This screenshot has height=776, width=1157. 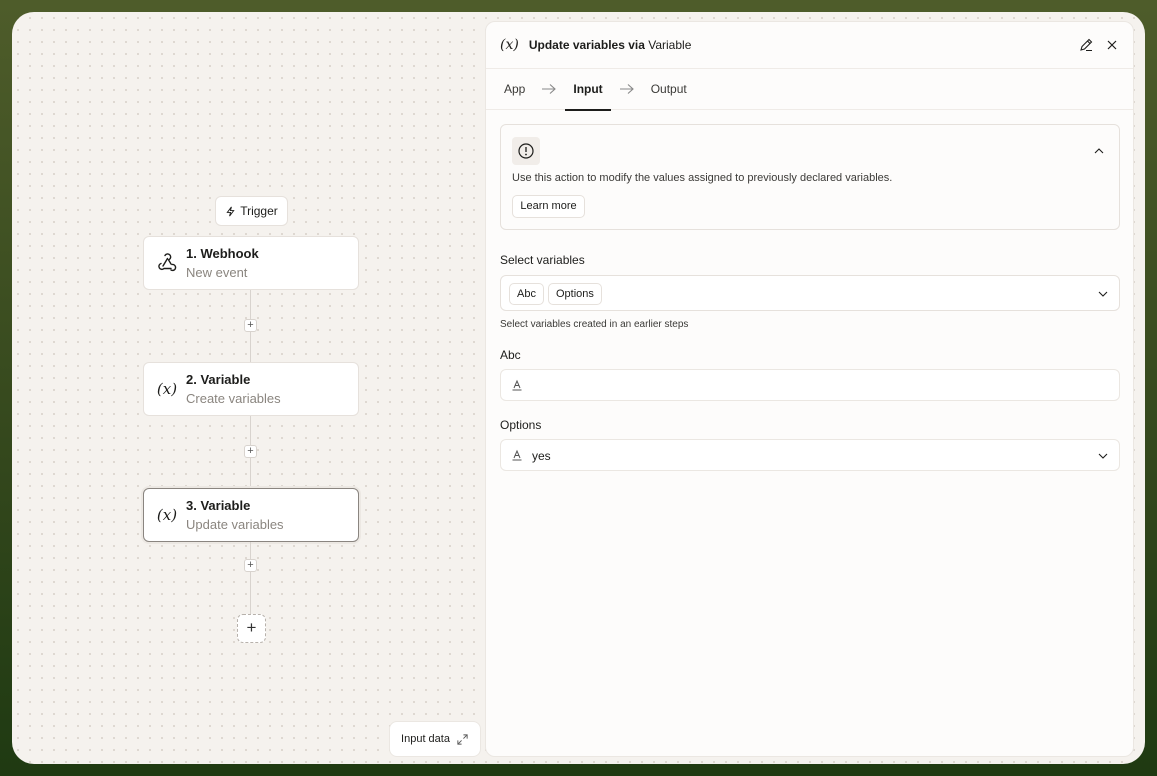 What do you see at coordinates (526, 294) in the screenshot?
I see `variable-tag: Abc` at bounding box center [526, 294].